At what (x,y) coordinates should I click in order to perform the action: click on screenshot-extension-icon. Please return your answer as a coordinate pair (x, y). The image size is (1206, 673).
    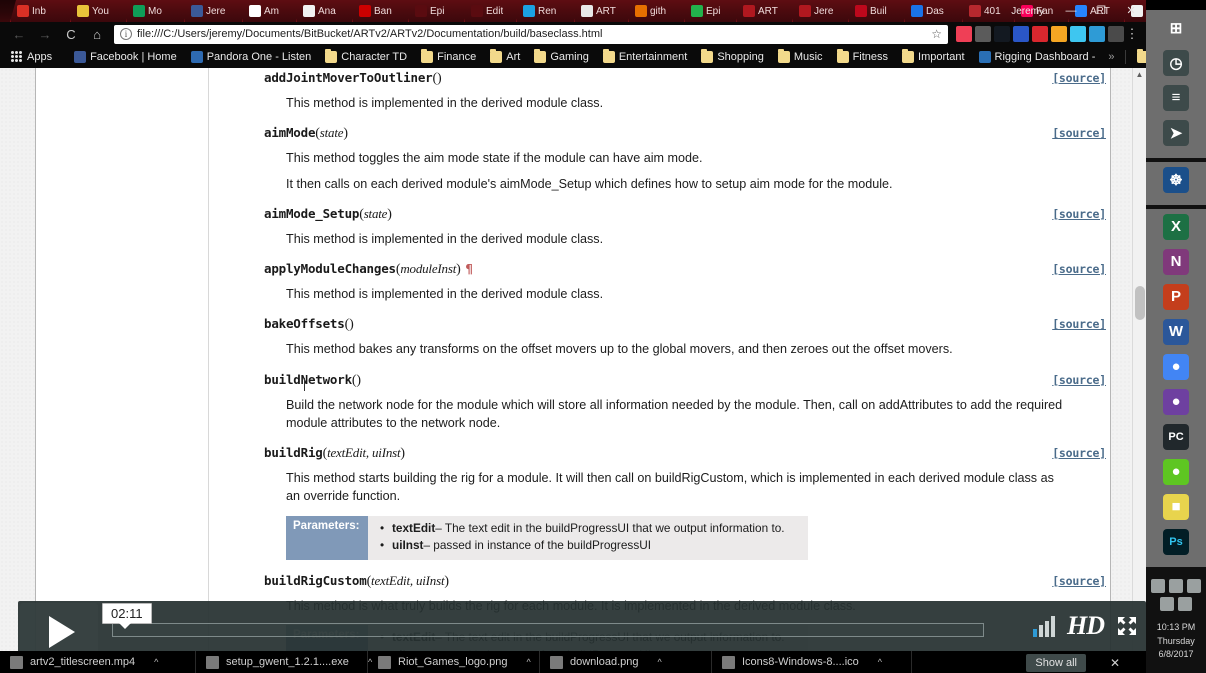
    Looking at the image, I should click on (1097, 34).